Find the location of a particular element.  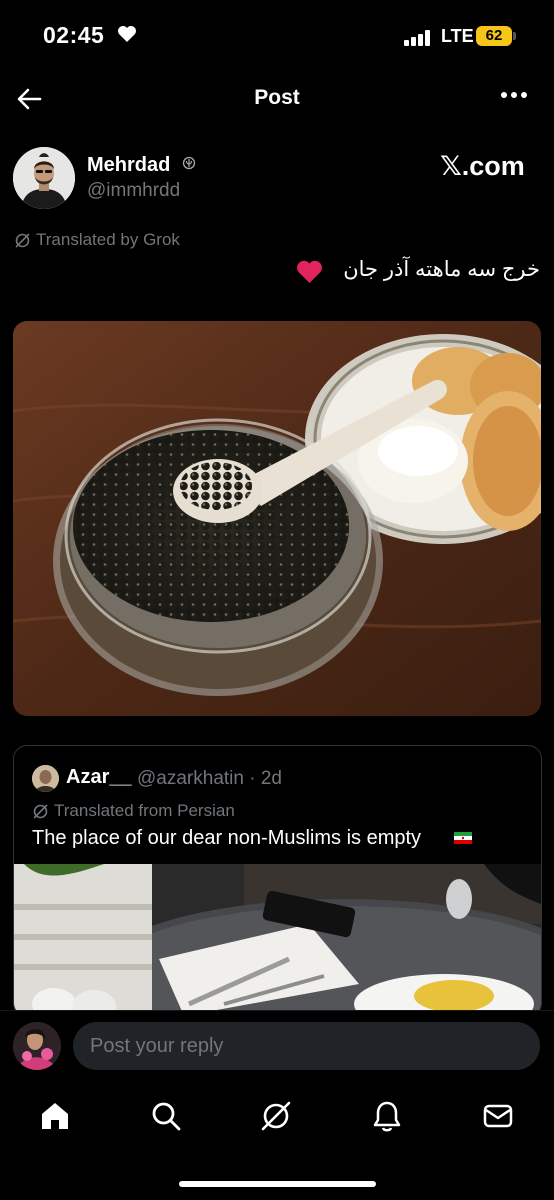

messages-icon is located at coordinates (498, 1116).